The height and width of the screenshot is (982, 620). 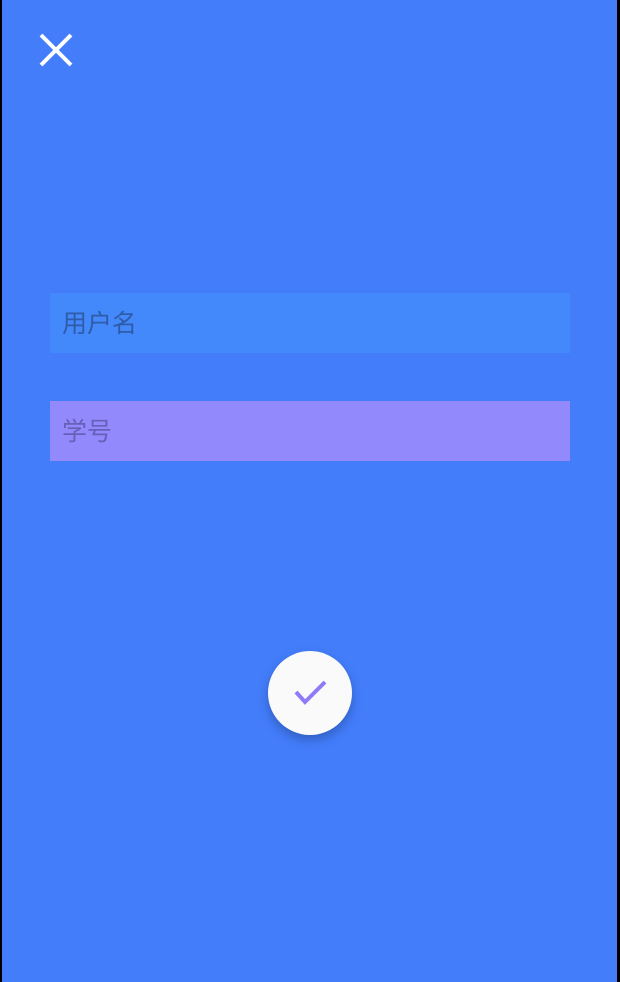 I want to click on student-id-field, so click(x=310, y=431).